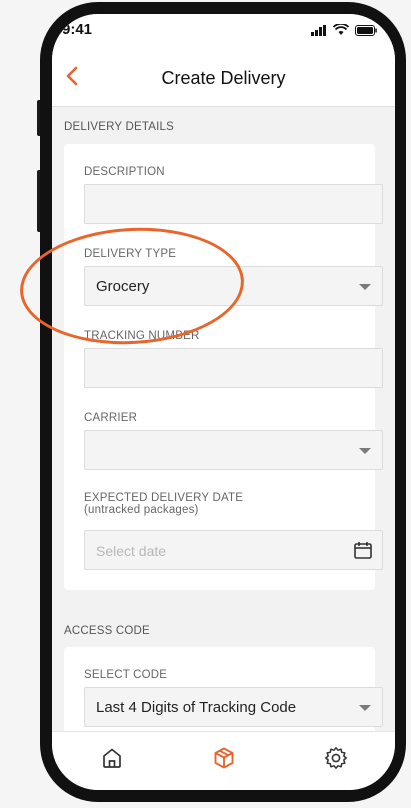  I want to click on date-placeholder: Select date, so click(131, 551).